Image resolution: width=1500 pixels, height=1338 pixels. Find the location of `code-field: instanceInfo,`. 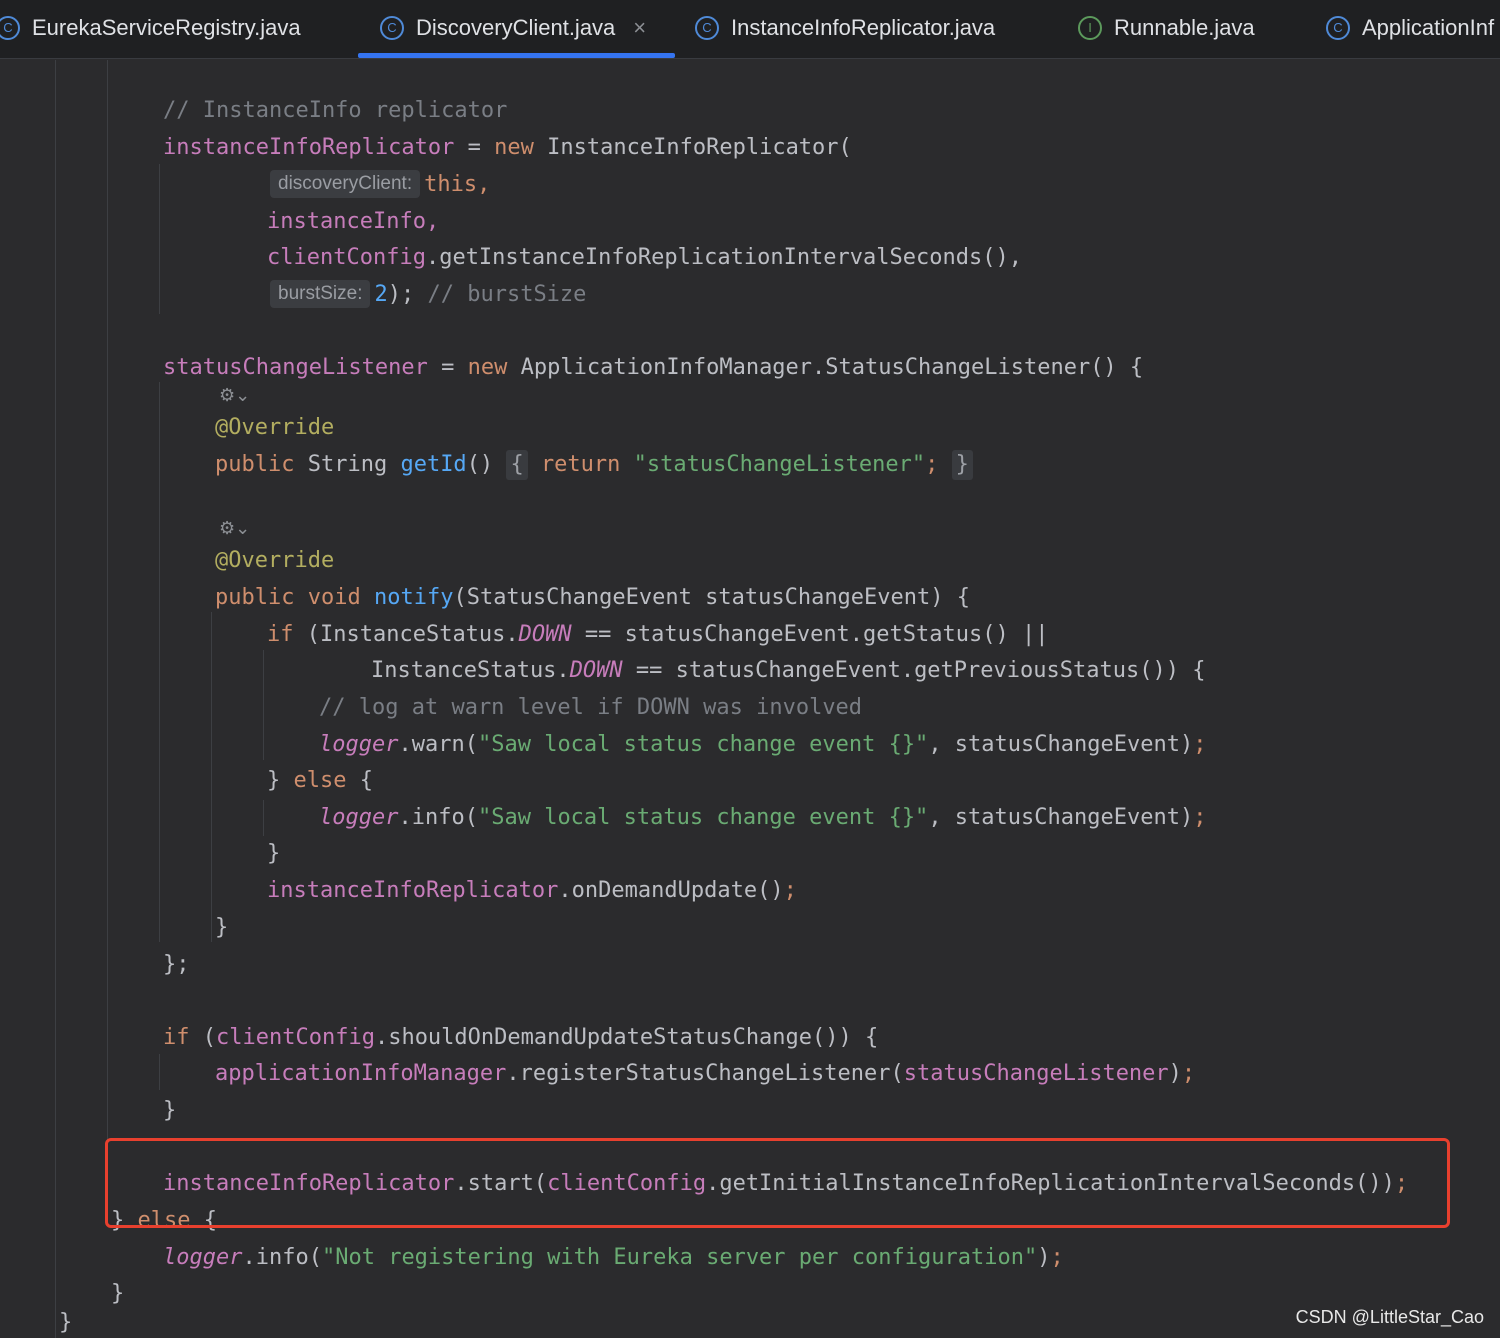

code-field: instanceInfo, is located at coordinates (353, 221).